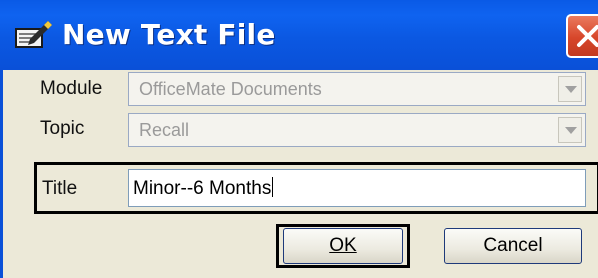 The height and width of the screenshot is (278, 598). What do you see at coordinates (273, 187) in the screenshot?
I see `text-caret` at bounding box center [273, 187].